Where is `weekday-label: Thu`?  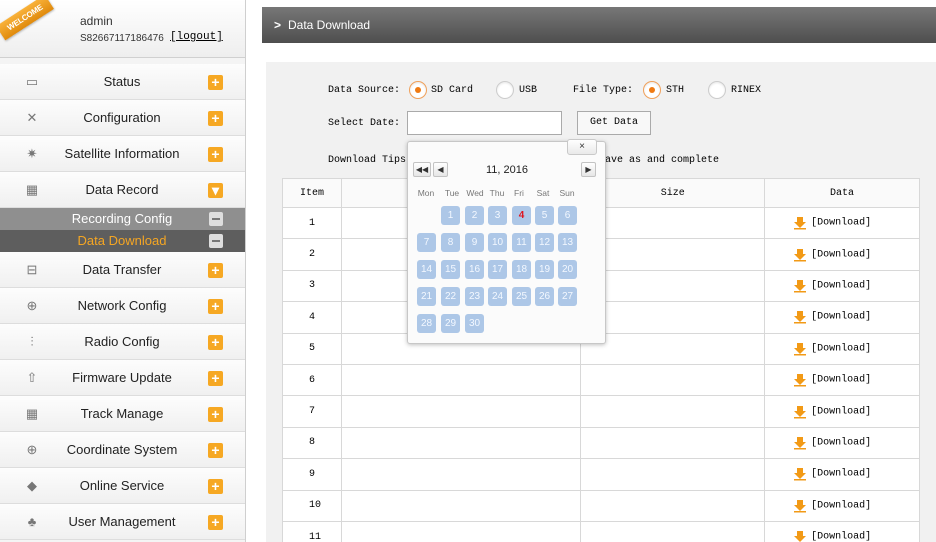 weekday-label: Thu is located at coordinates (497, 193).